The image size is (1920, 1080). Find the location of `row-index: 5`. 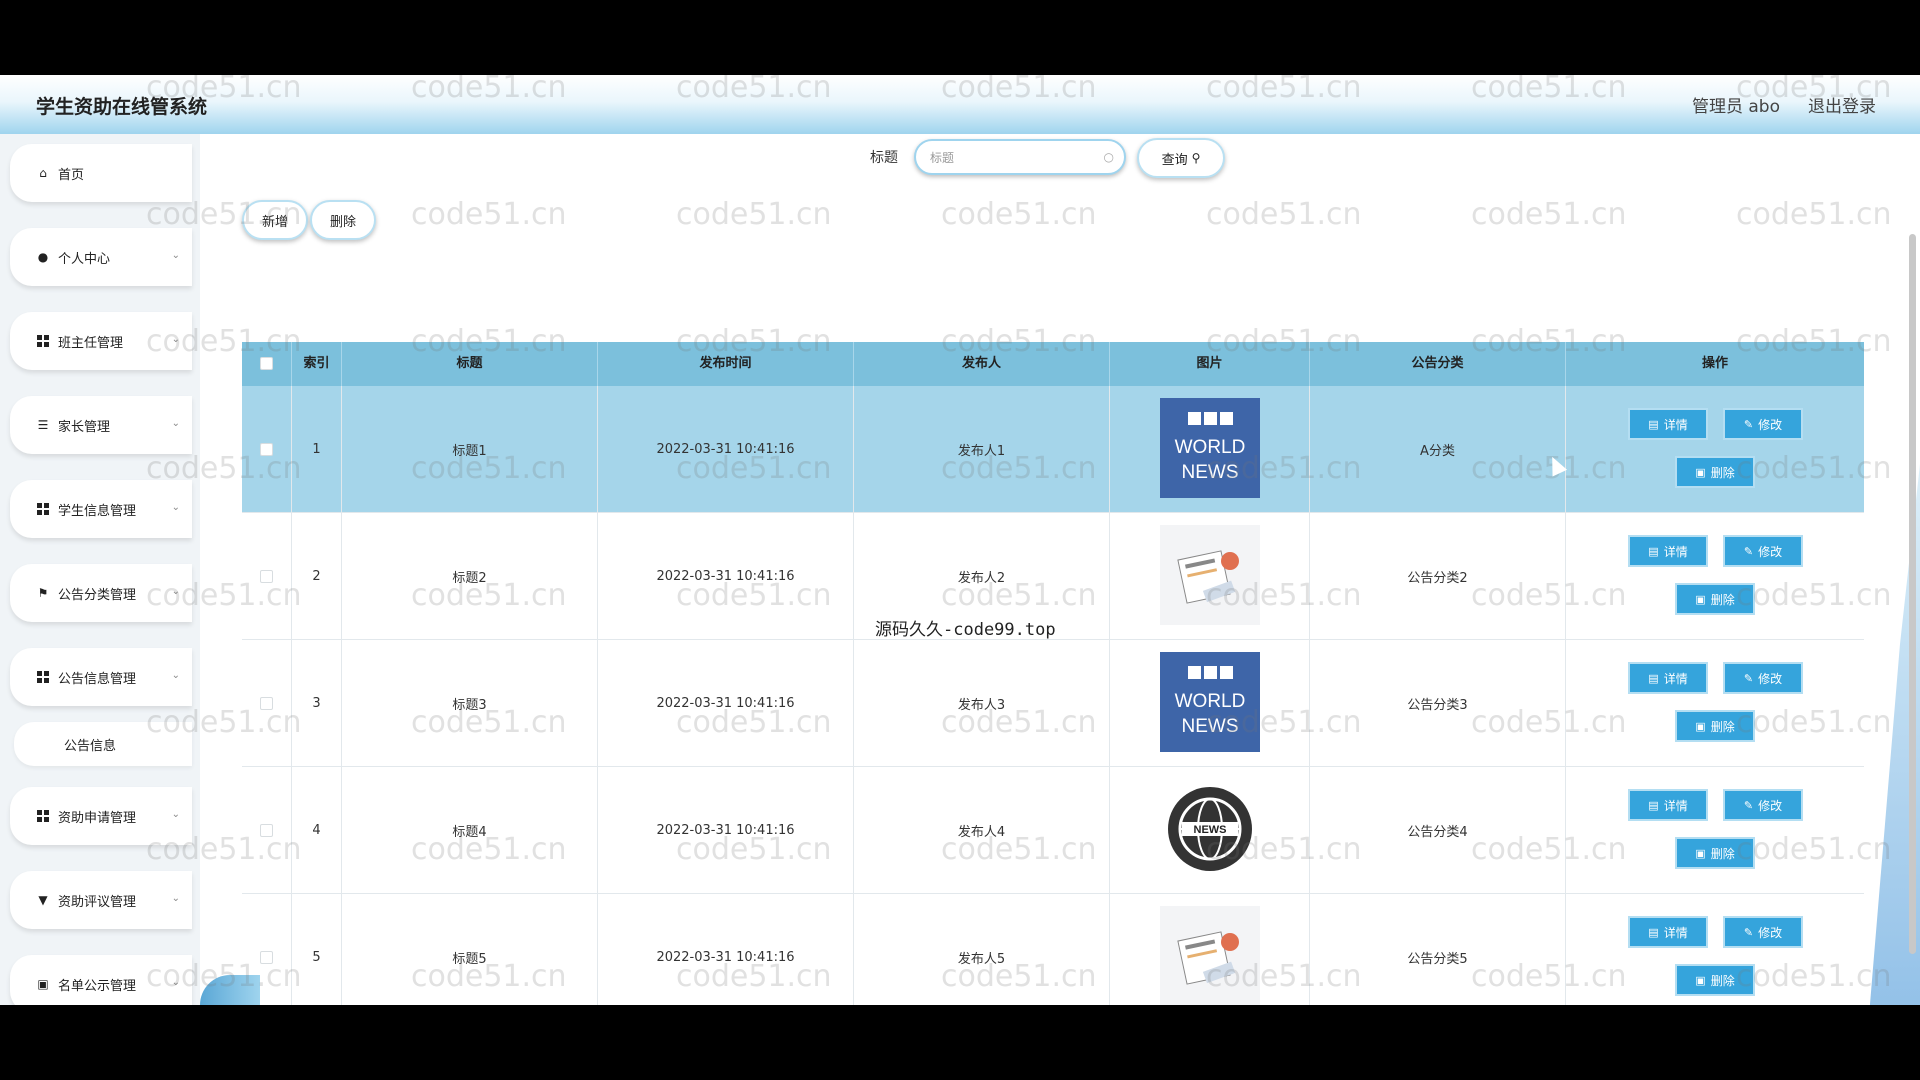

row-index: 5 is located at coordinates (317, 949).